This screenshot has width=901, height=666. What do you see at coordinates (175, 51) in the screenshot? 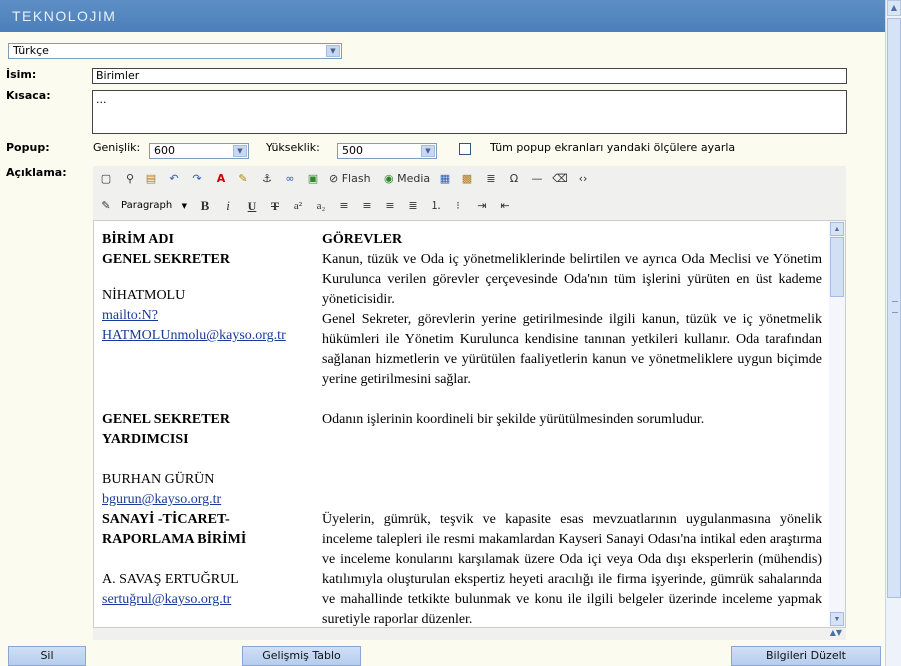
I see `language-select: Türkçe ▼` at bounding box center [175, 51].